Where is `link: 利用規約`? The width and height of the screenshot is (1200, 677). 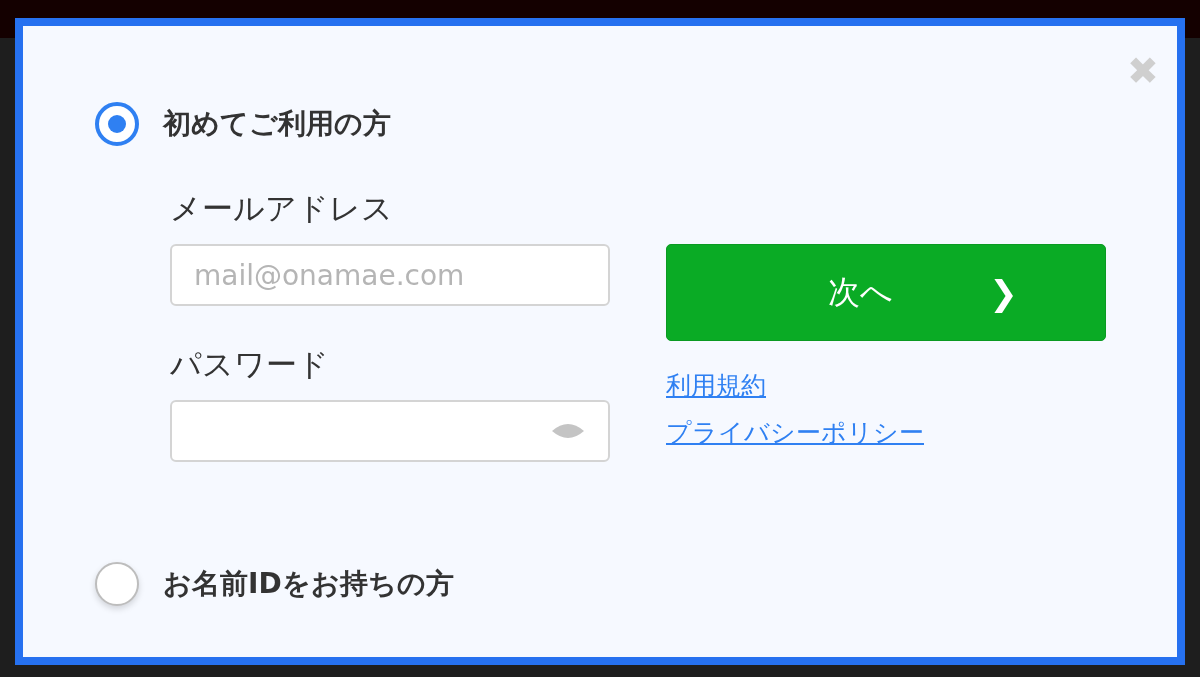
link: 利用規約 is located at coordinates (716, 385).